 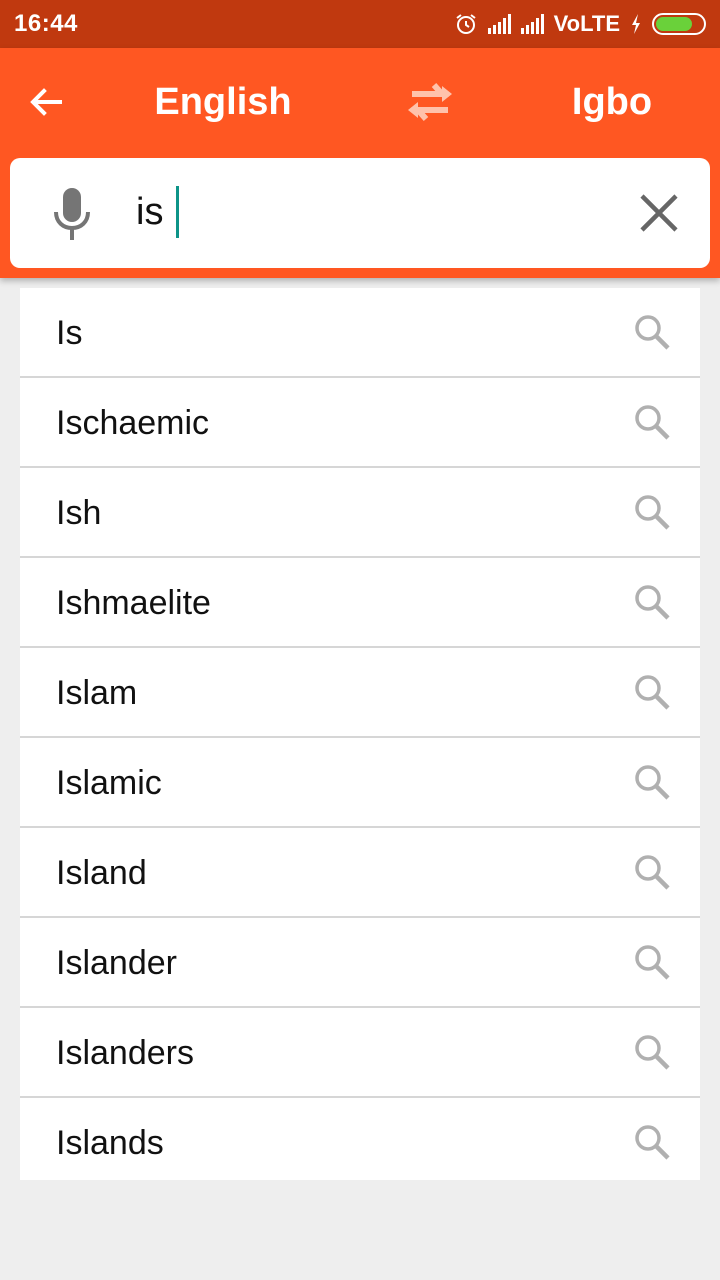 I want to click on suggestion-item: Islam, so click(x=360, y=693).